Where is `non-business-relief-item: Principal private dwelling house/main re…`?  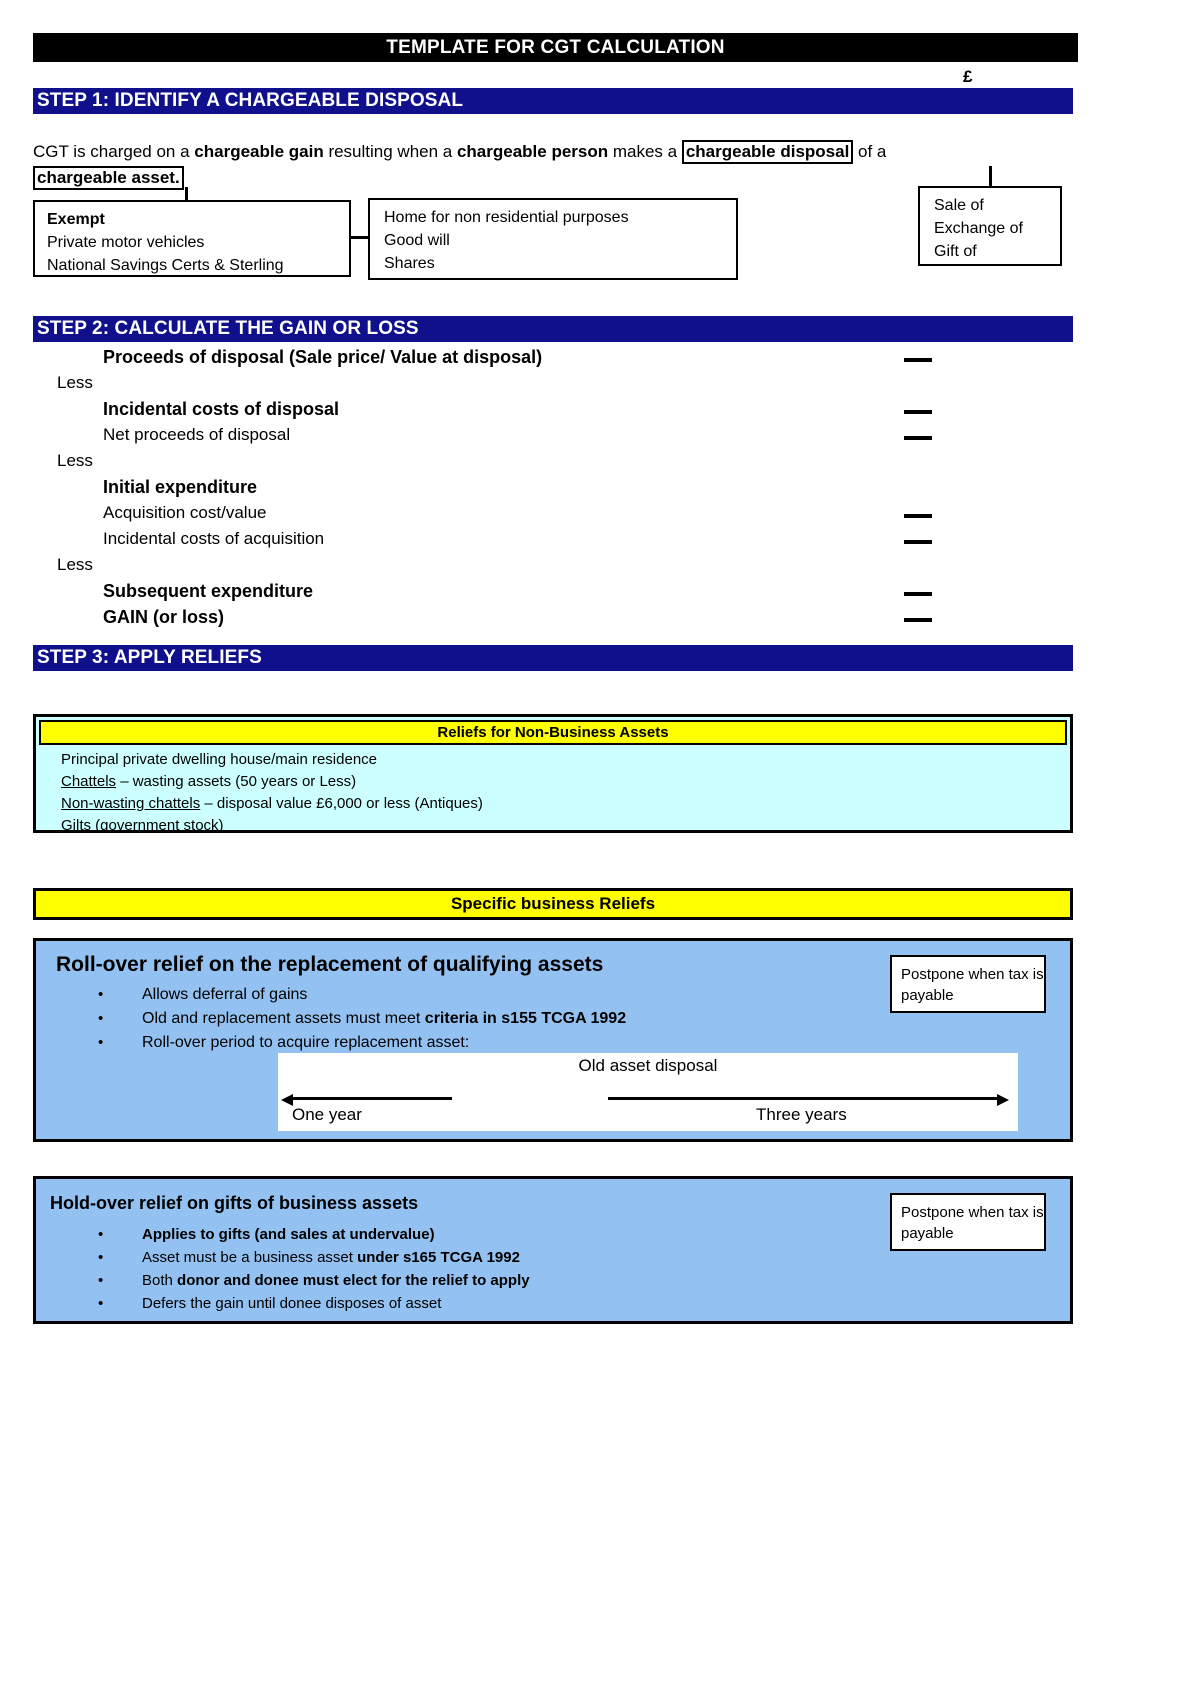
non-business-relief-item: Principal private dwelling house/main re… is located at coordinates (564, 760).